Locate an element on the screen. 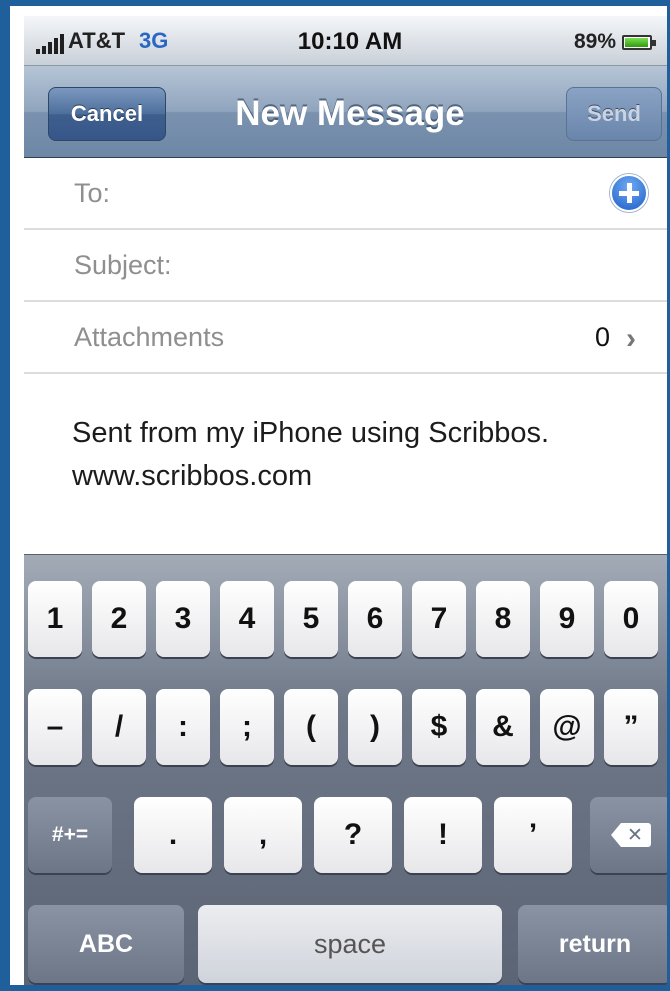  key-6: 6 is located at coordinates (375, 619).